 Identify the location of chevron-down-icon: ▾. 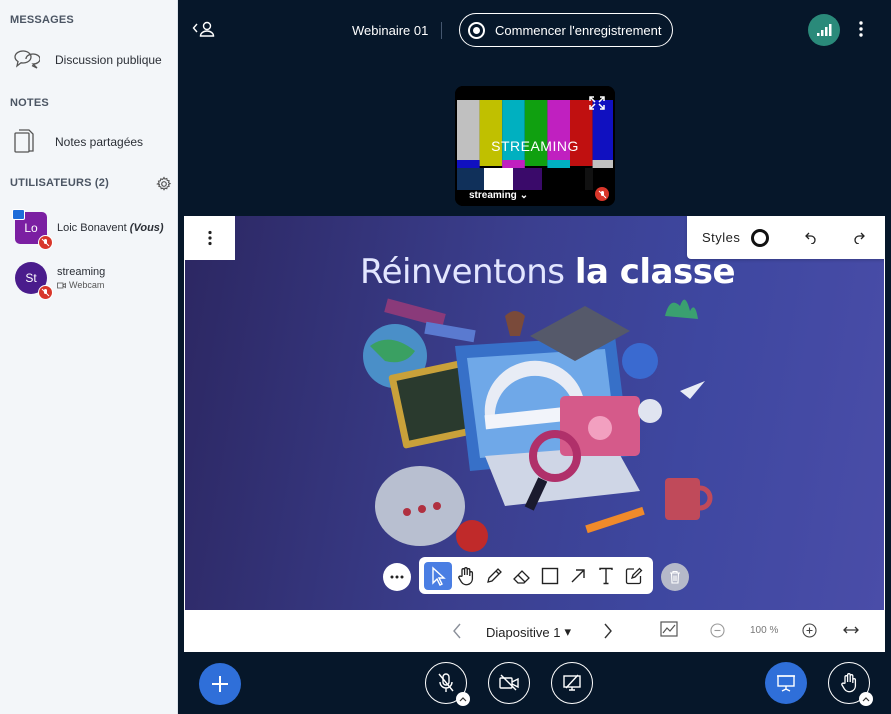
(567, 631).